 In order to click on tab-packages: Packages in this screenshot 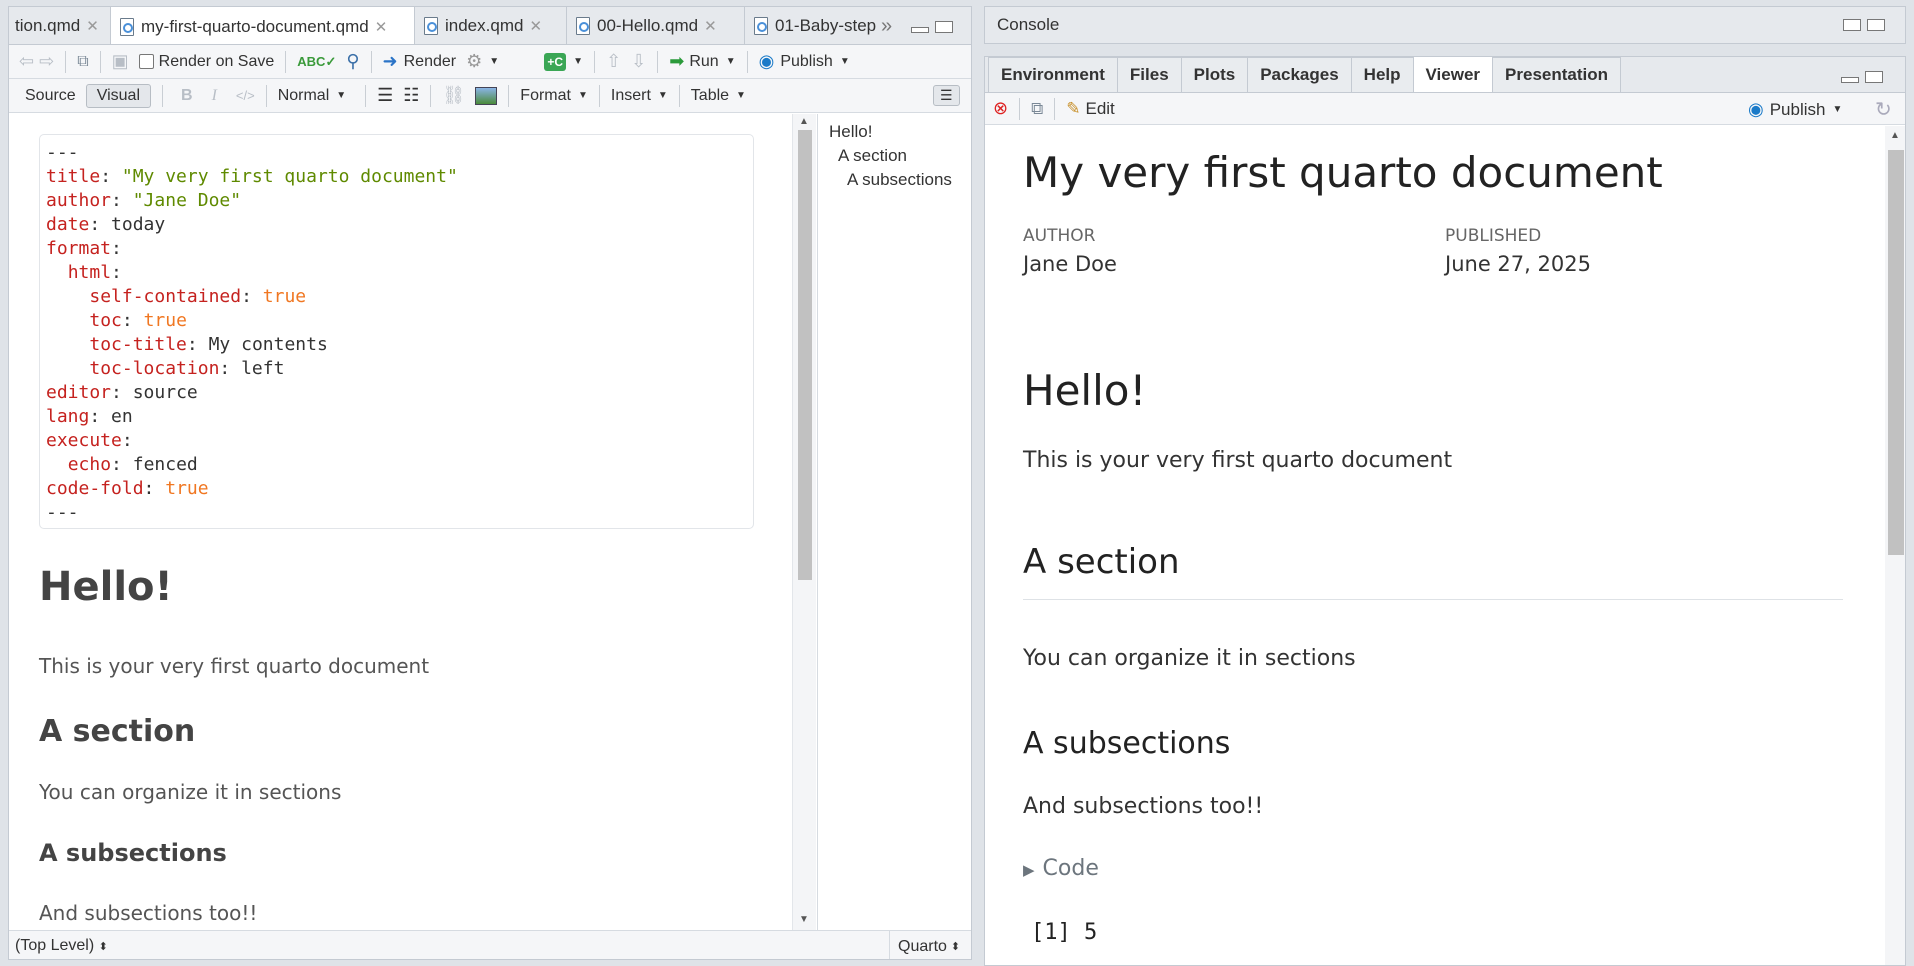, I will do `click(1299, 74)`.